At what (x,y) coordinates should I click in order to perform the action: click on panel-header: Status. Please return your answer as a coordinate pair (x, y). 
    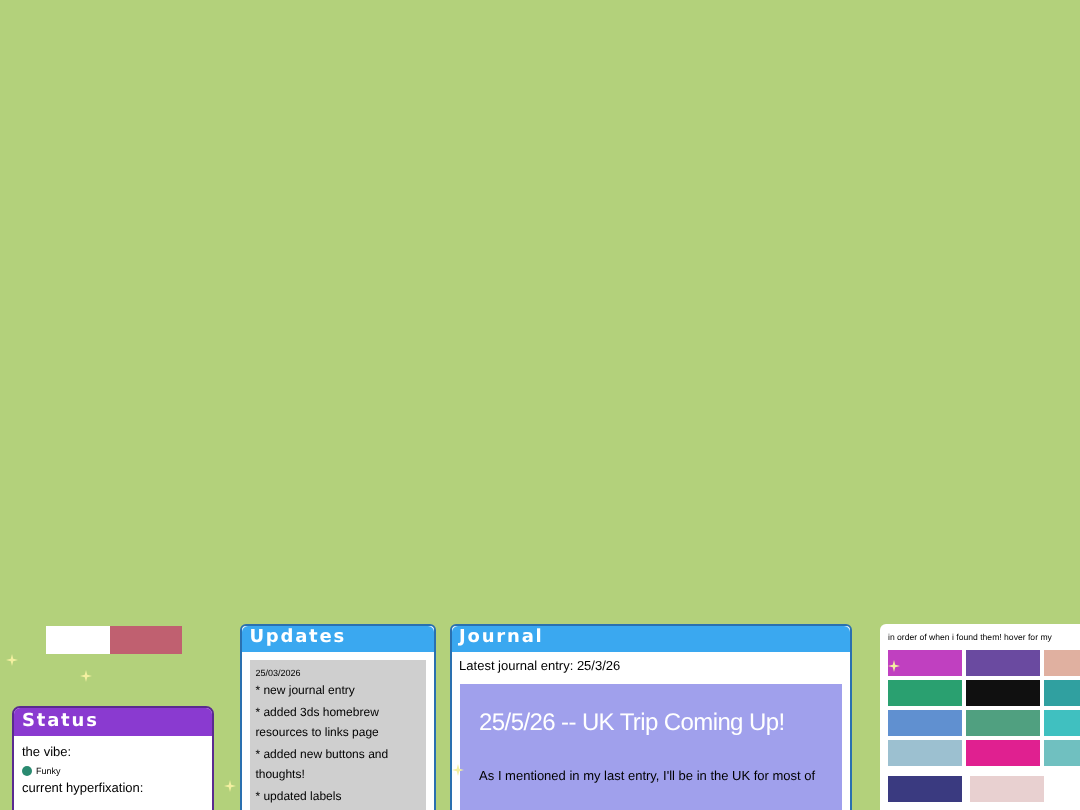
    Looking at the image, I should click on (113, 722).